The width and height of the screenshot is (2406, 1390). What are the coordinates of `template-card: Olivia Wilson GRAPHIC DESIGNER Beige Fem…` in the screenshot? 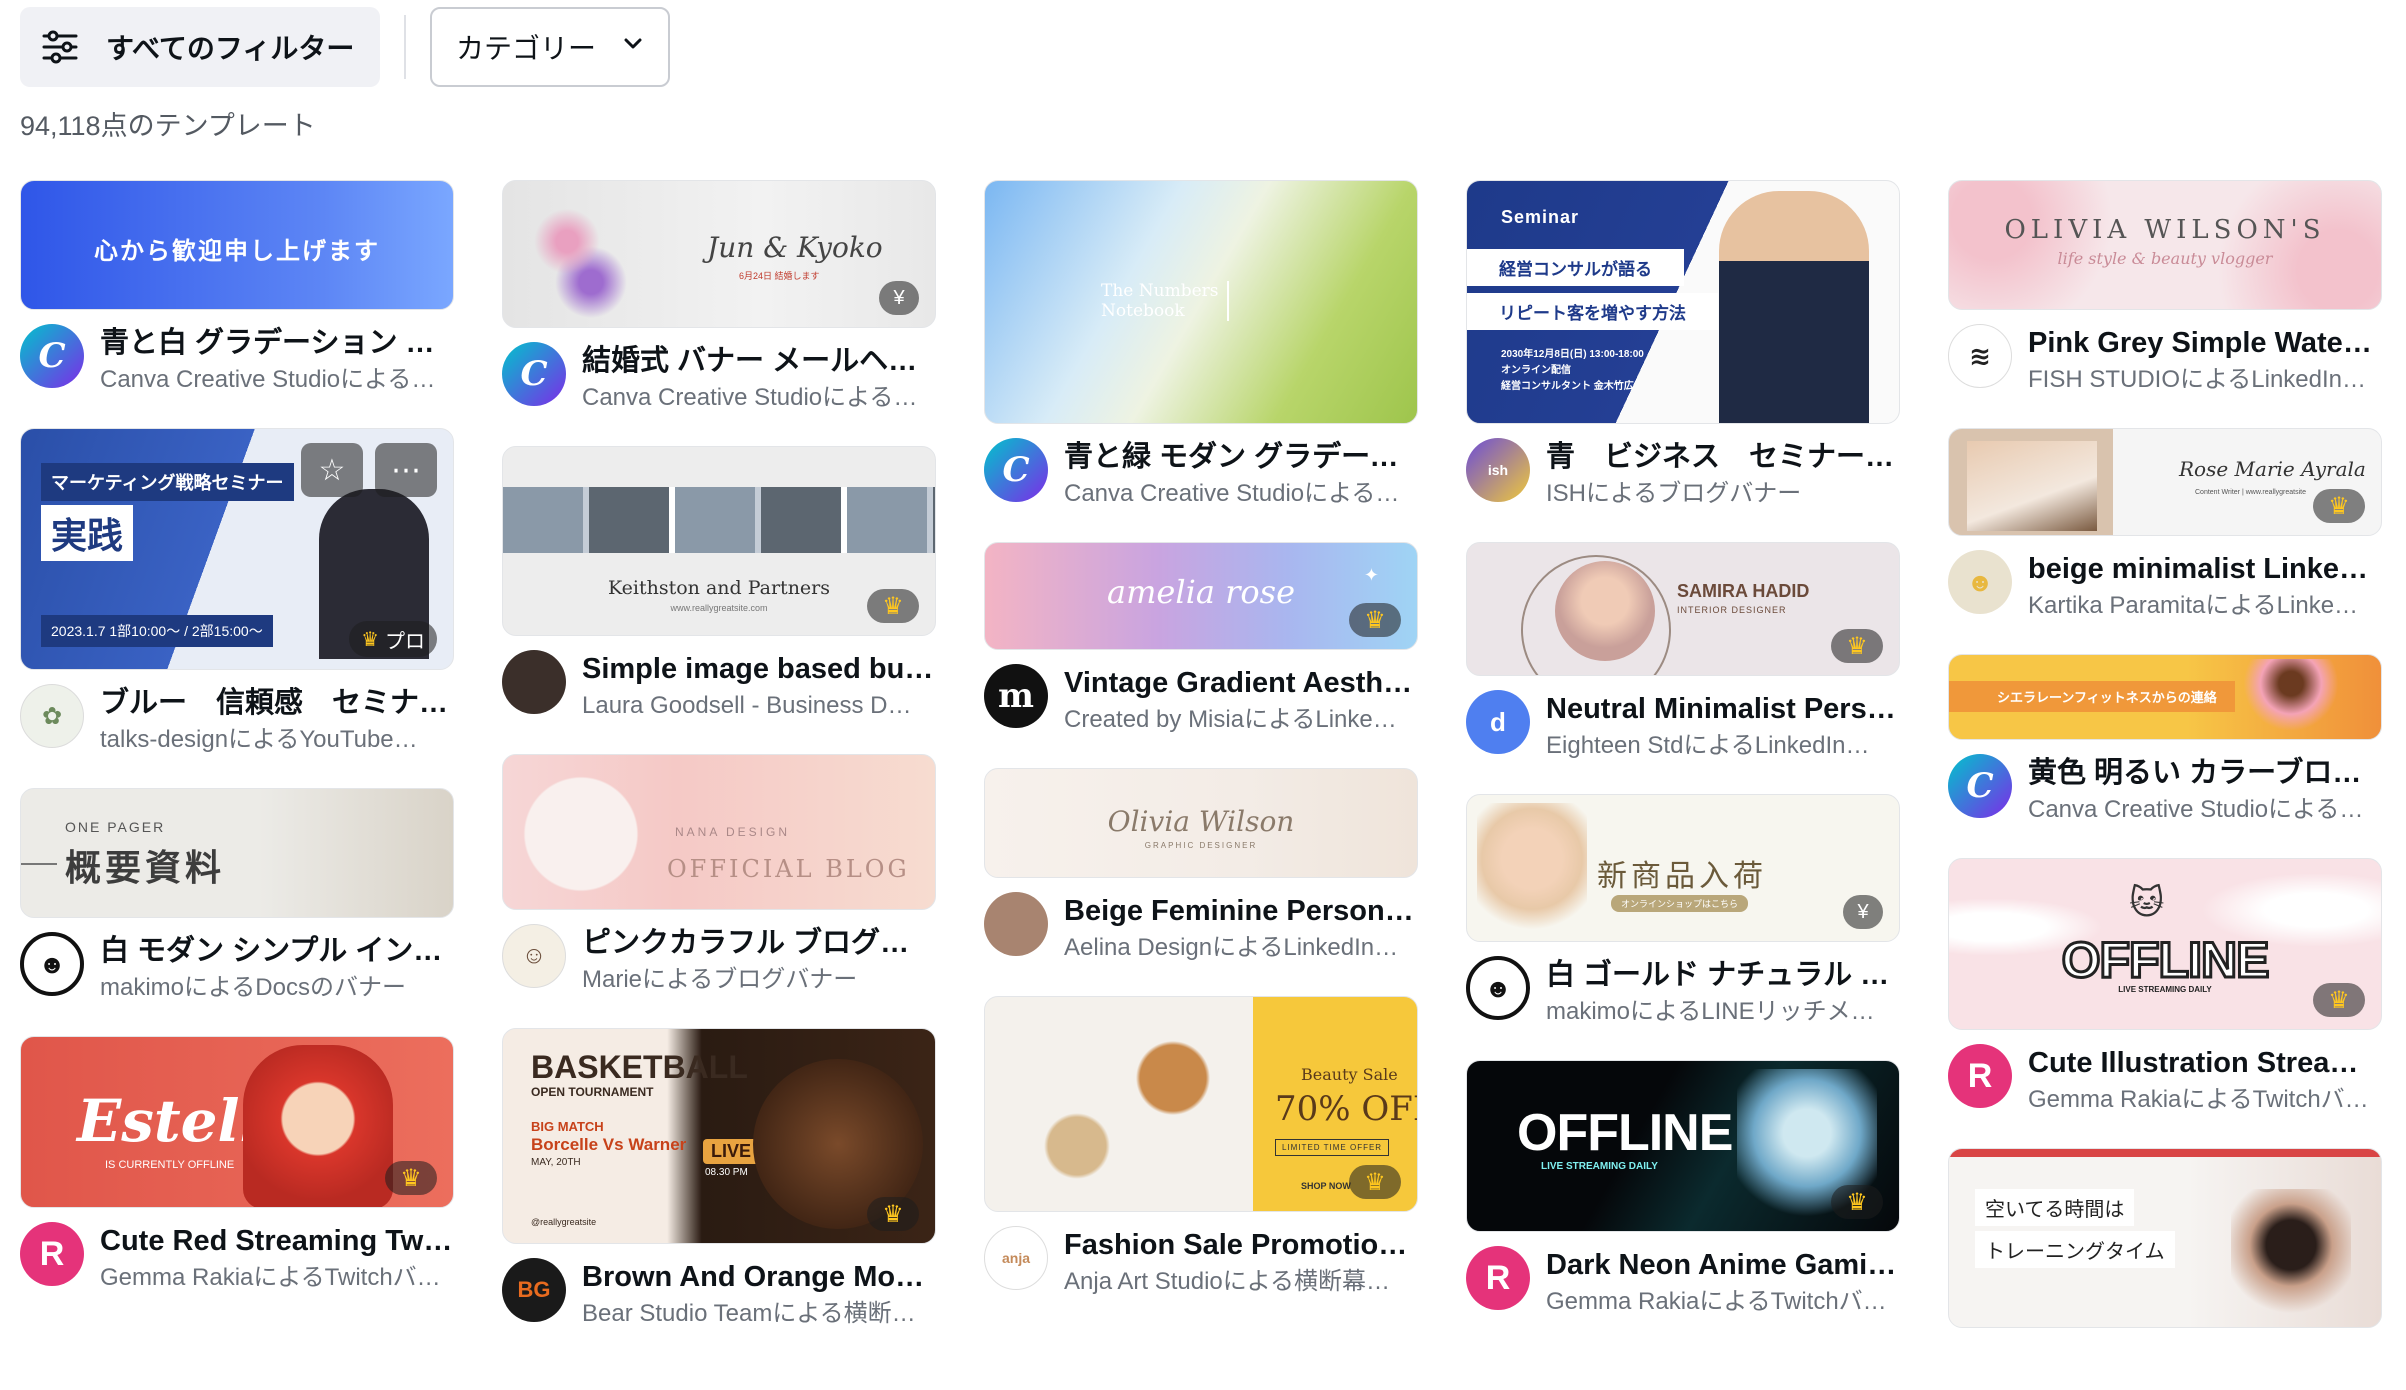 It's located at (1201, 867).